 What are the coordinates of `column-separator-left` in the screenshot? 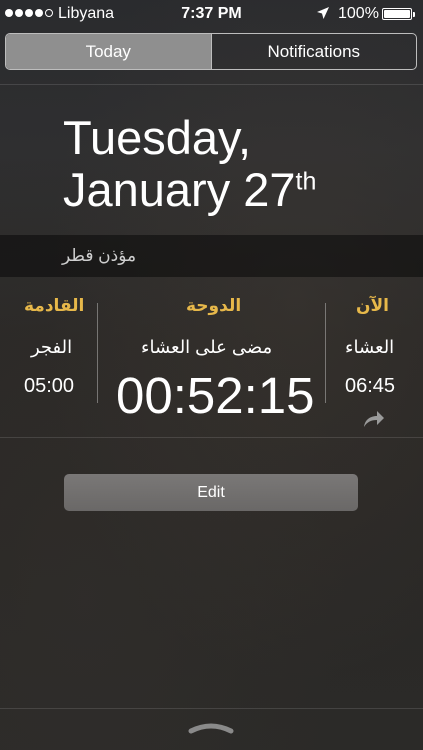 It's located at (97, 353).